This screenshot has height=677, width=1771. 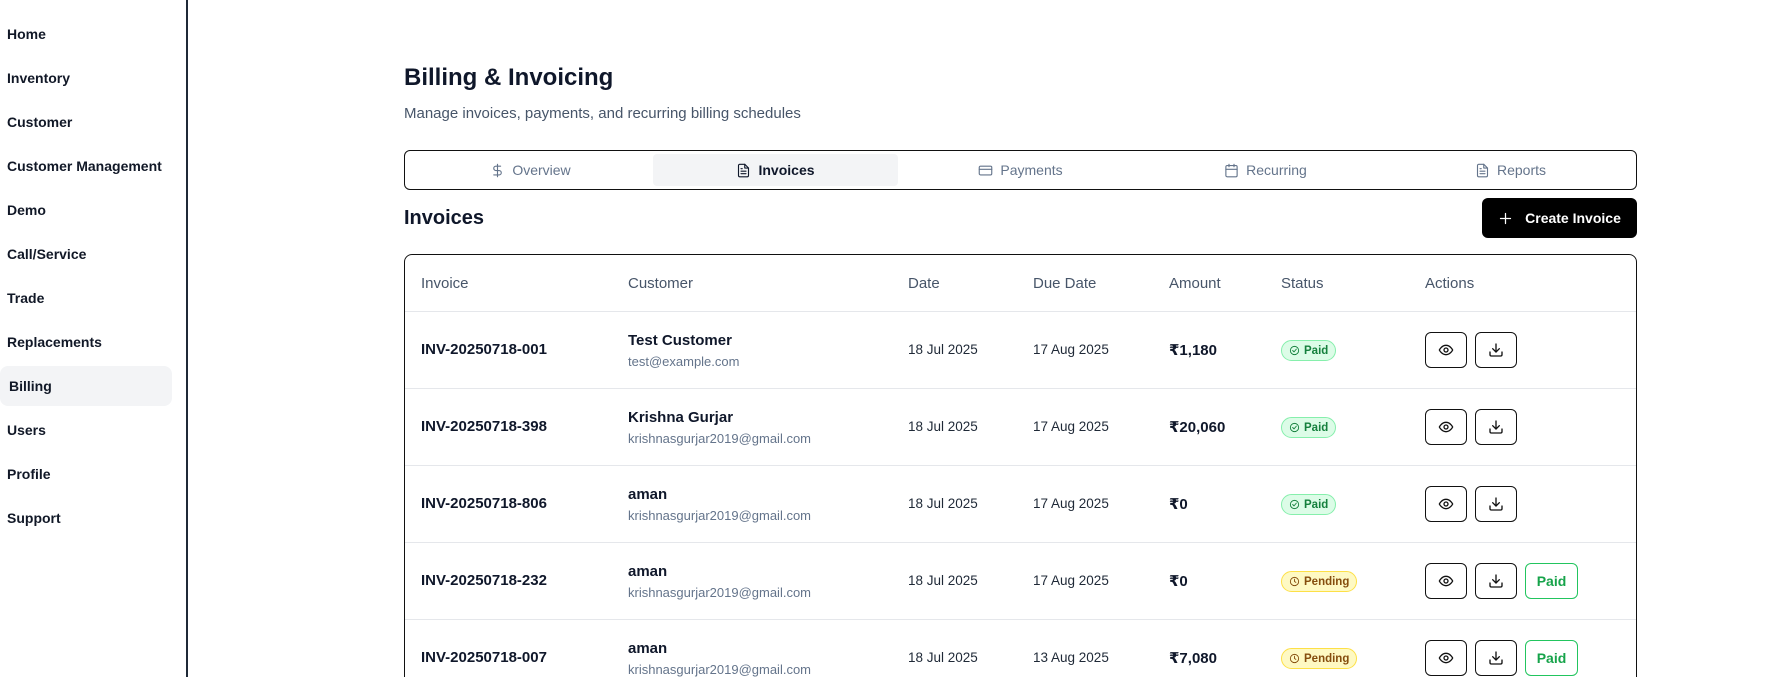 What do you see at coordinates (484, 503) in the screenshot?
I see `invoice-number: INV-20250718-806` at bounding box center [484, 503].